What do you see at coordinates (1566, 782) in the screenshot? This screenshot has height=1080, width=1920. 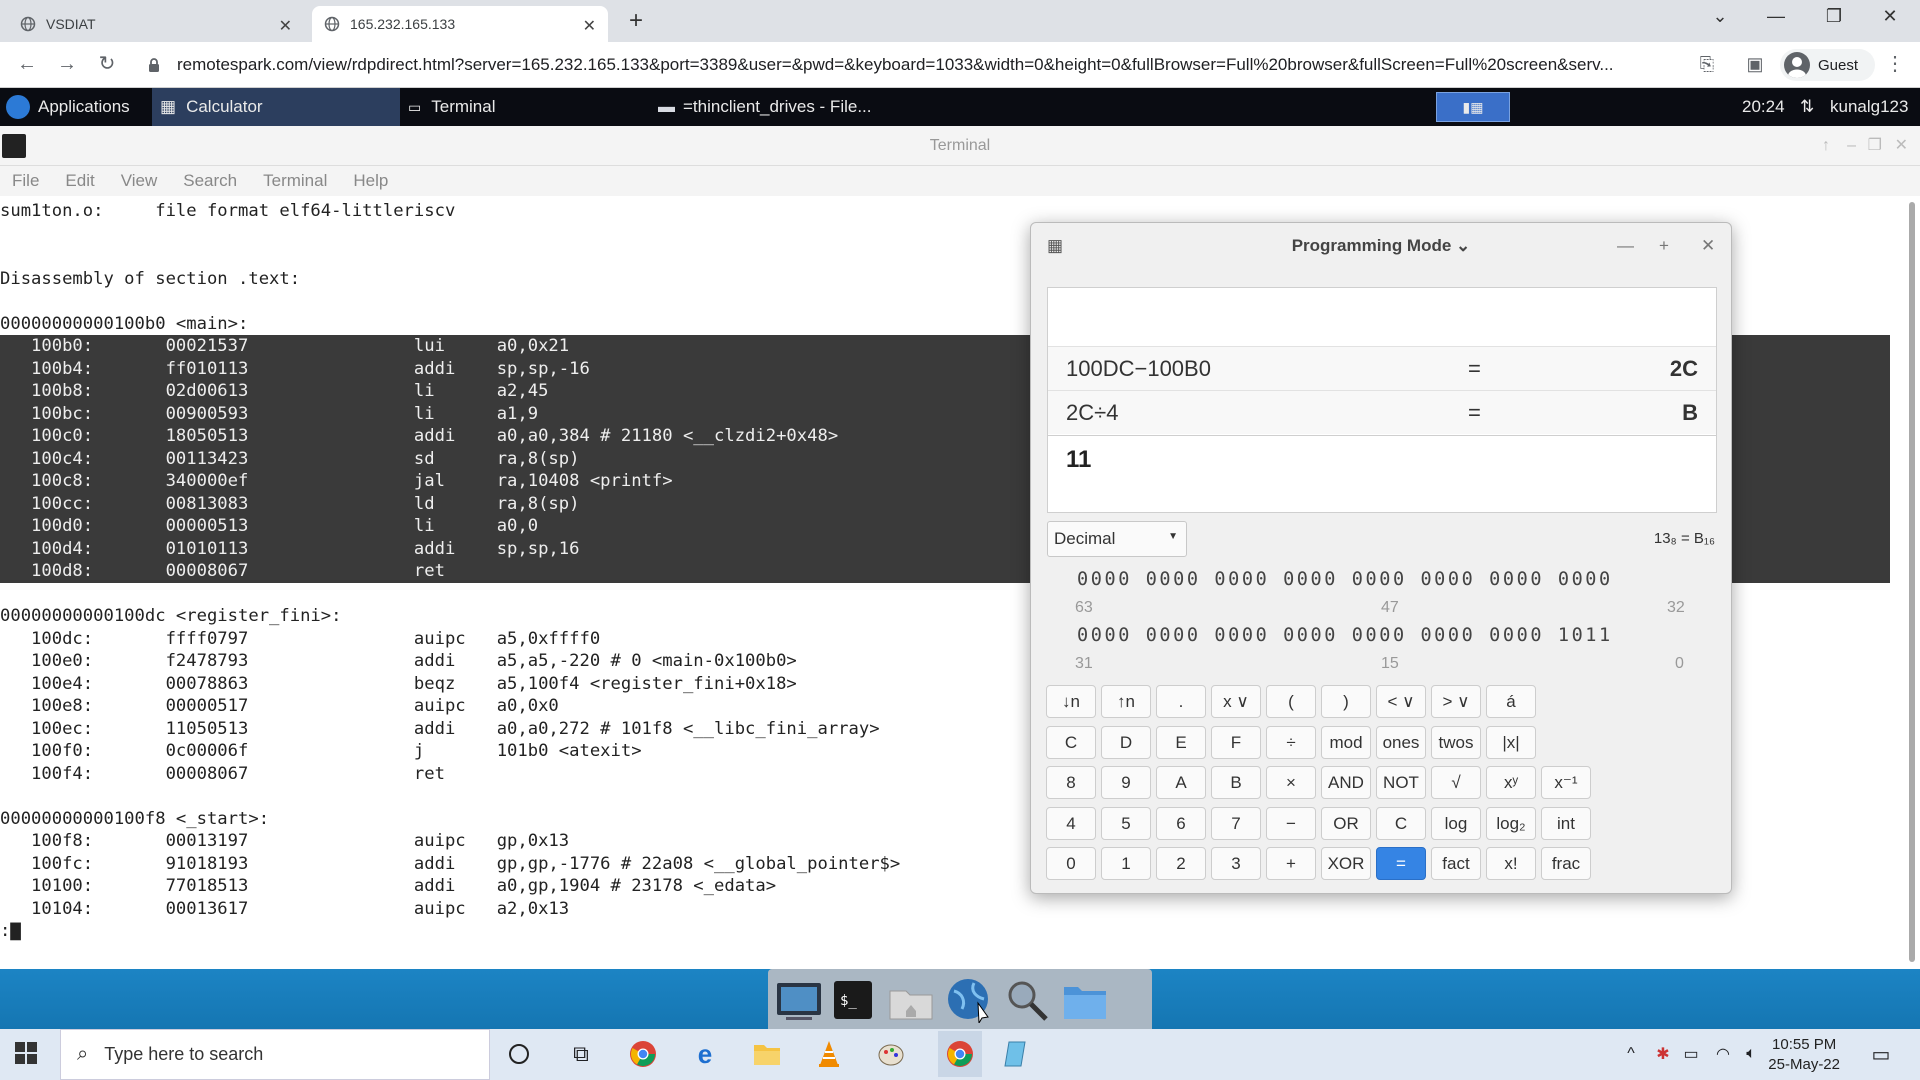 I see `key-button: x⁻¹` at bounding box center [1566, 782].